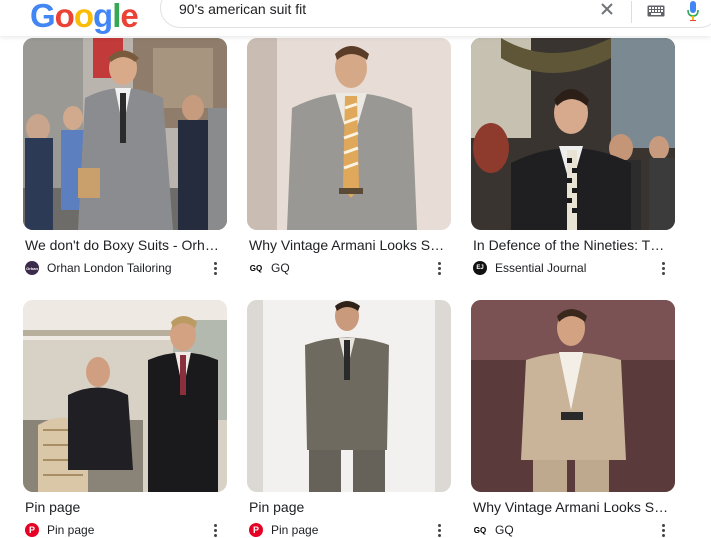 The height and width of the screenshot is (538, 711). What do you see at coordinates (116, 17) in the screenshot?
I see `logo-letter: l` at bounding box center [116, 17].